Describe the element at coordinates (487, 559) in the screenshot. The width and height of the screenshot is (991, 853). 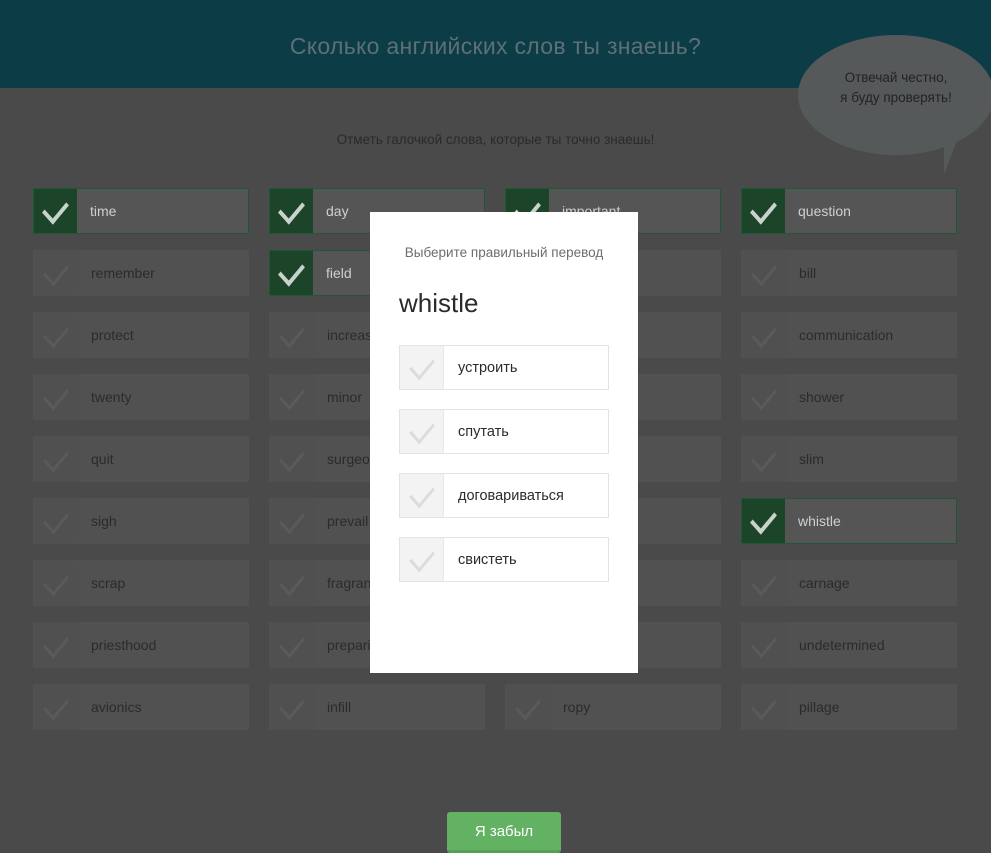
I see `option-label: свистеть` at that location.